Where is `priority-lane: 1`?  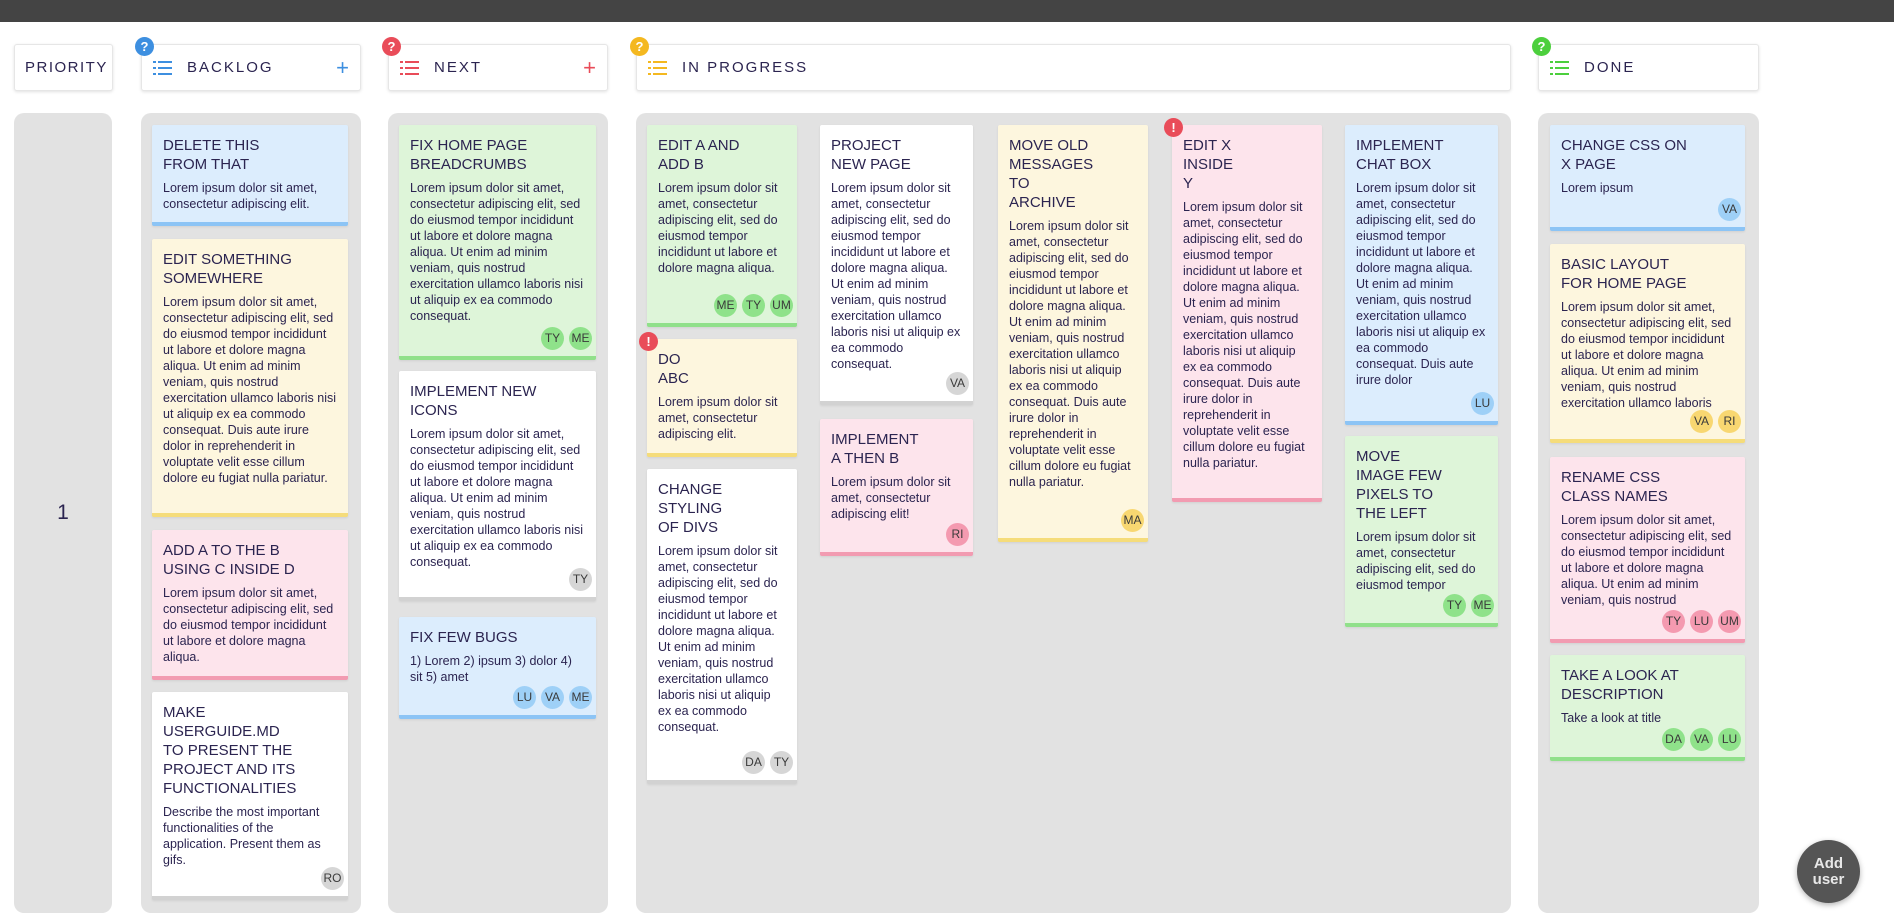
priority-lane: 1 is located at coordinates (63, 513).